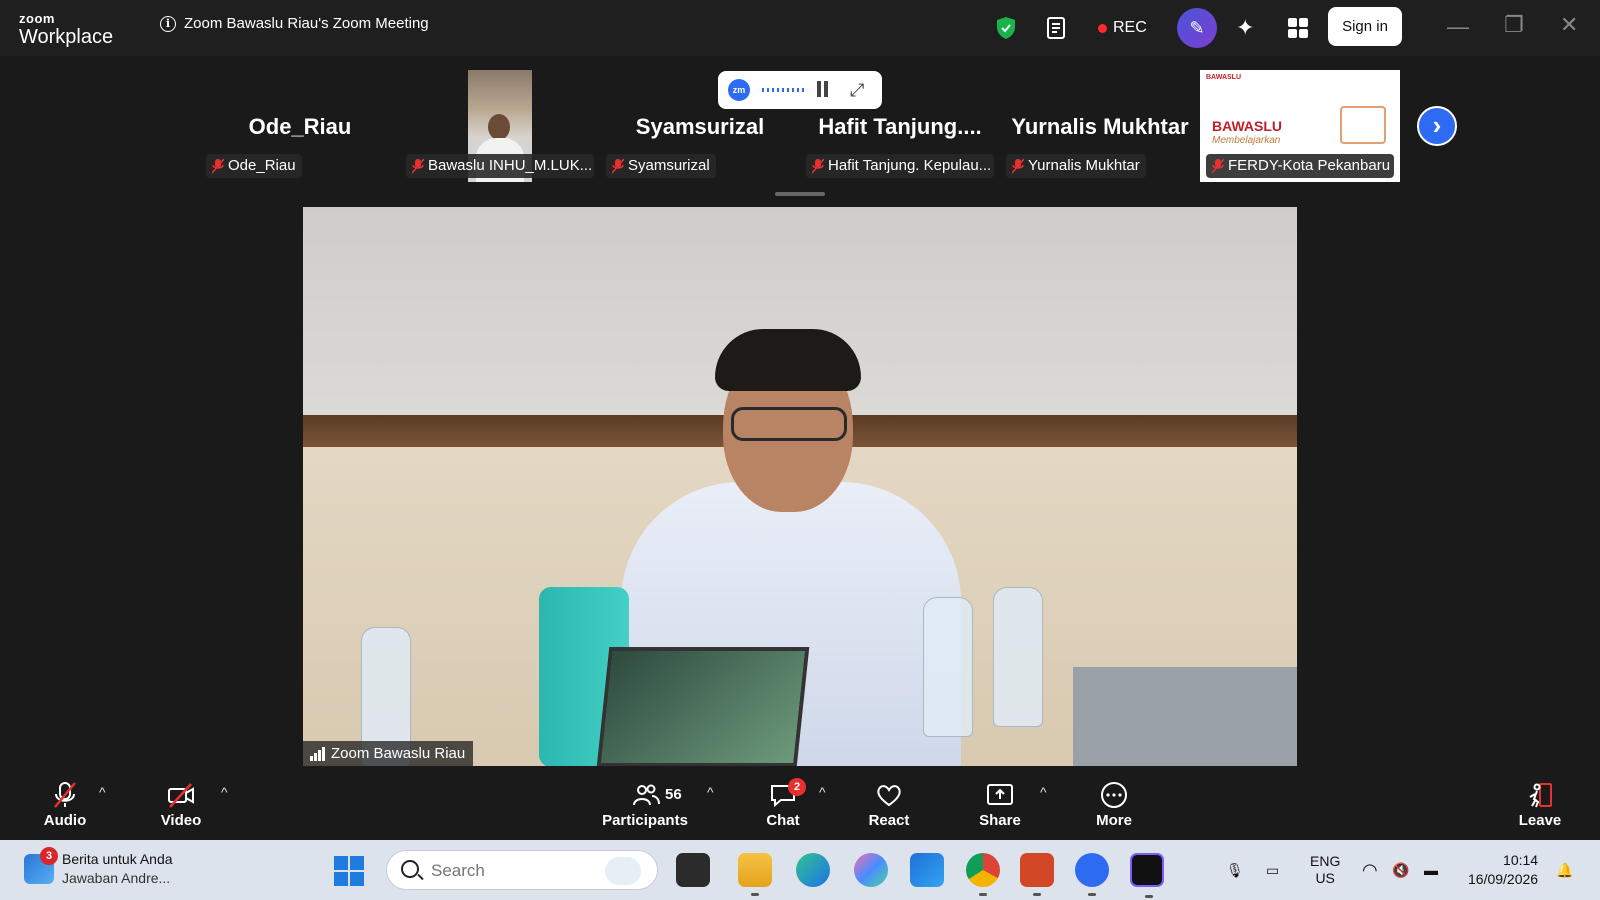 The image size is (1600, 900). I want to click on participant-label: Syamsurizal, so click(661, 166).